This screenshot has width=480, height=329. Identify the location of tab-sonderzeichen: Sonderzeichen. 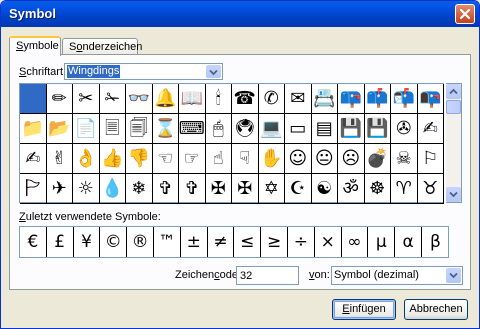
(102, 46).